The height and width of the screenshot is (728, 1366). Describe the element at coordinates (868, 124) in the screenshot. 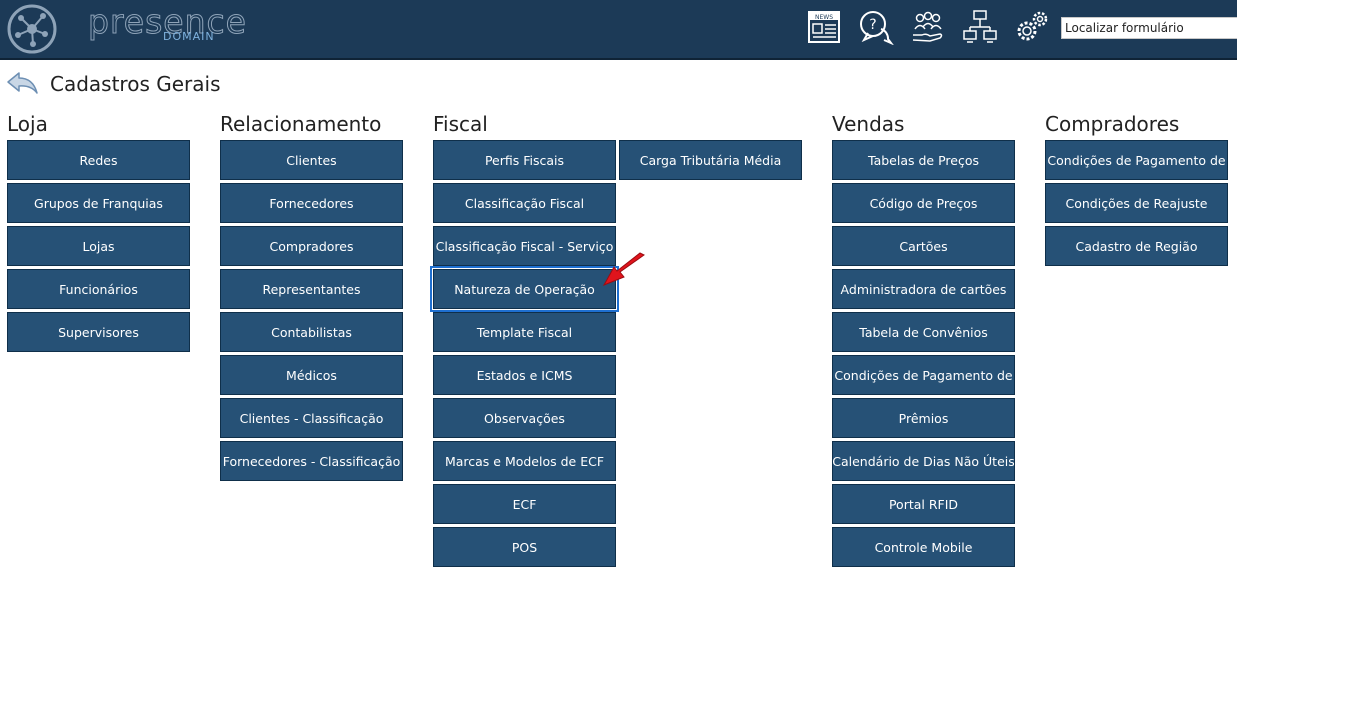

I see `section-title-vendas: Vendas` at that location.